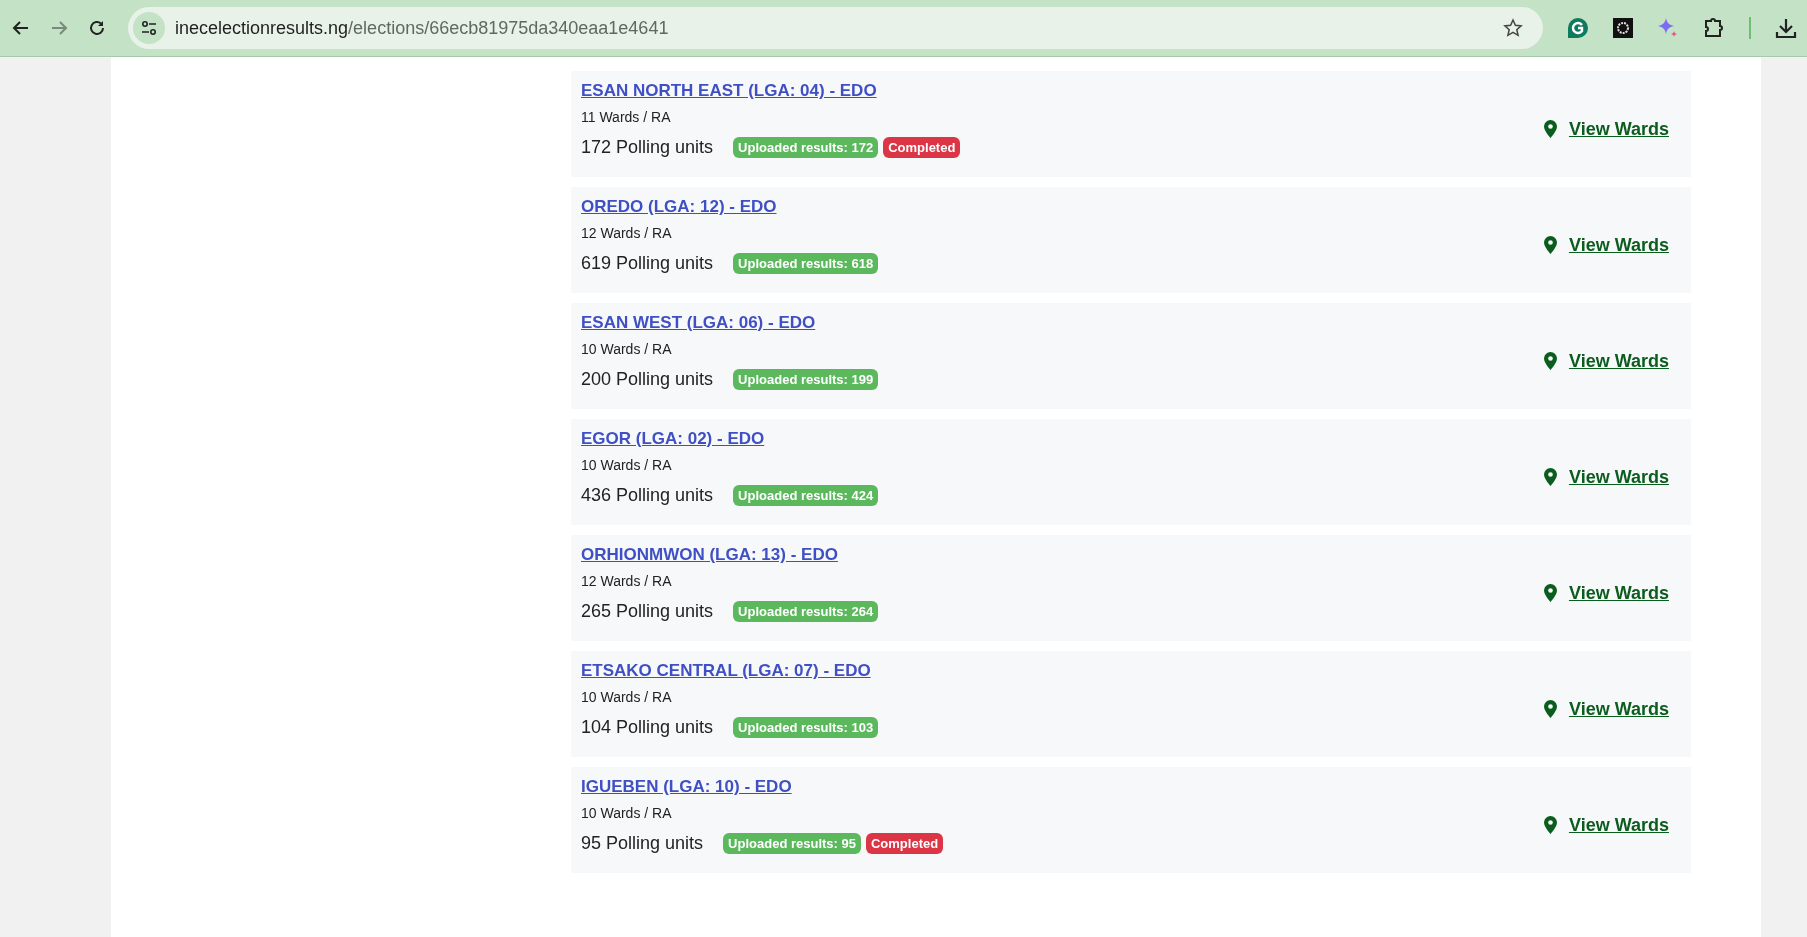 The width and height of the screenshot is (1807, 937). Describe the element at coordinates (835, 28) in the screenshot. I see `address-bar: inecelectionresults.ng/elections/66ecb81975da340eaa1e4641` at that location.